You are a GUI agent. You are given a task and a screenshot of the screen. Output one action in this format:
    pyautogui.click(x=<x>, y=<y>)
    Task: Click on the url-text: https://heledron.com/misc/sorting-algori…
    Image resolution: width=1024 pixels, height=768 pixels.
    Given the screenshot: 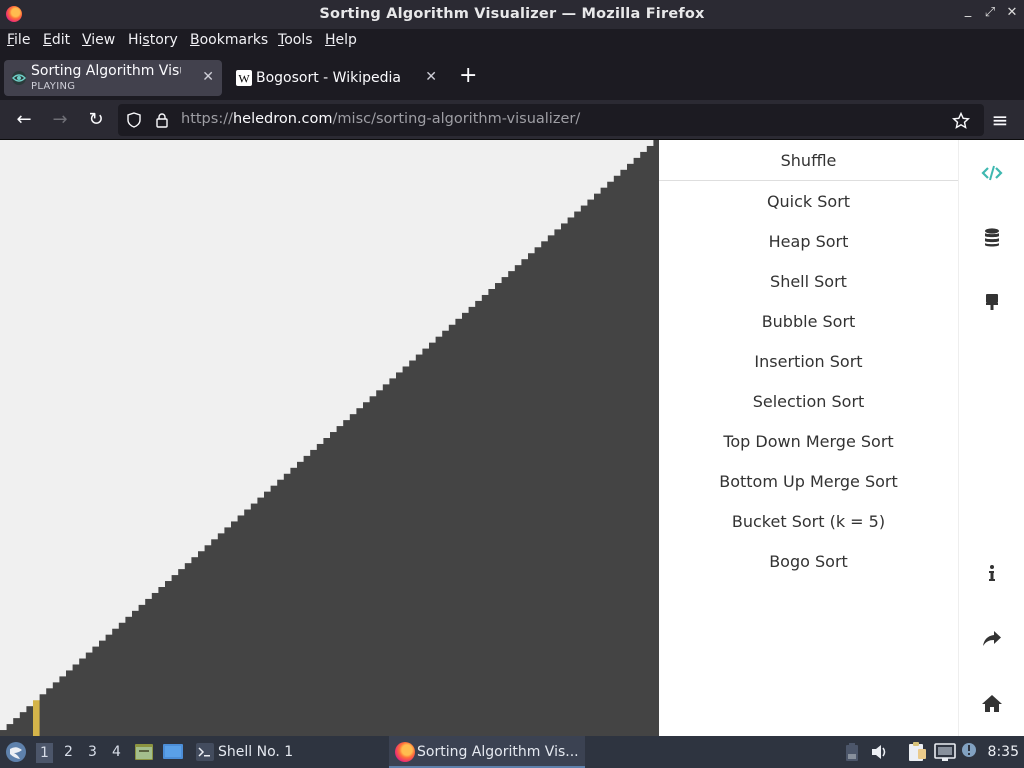 What is the action you would take?
    pyautogui.click(x=380, y=119)
    